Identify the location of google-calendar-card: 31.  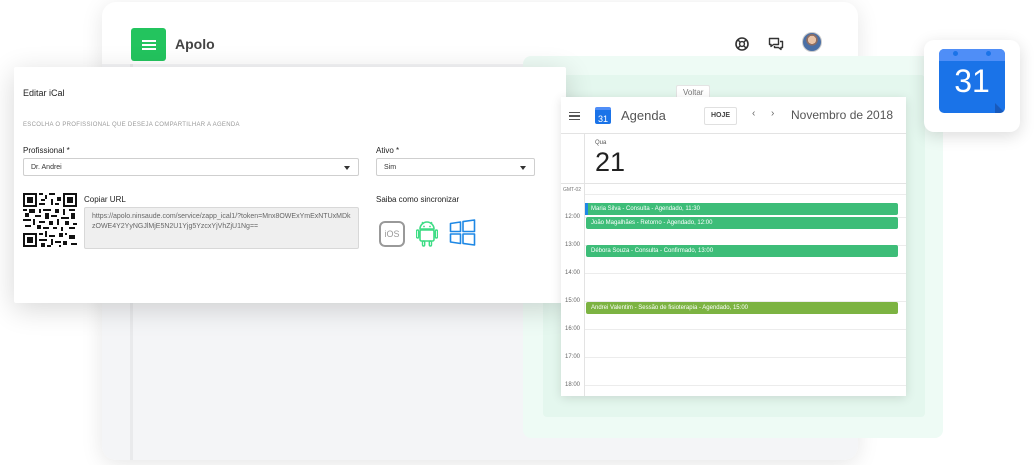
(972, 86).